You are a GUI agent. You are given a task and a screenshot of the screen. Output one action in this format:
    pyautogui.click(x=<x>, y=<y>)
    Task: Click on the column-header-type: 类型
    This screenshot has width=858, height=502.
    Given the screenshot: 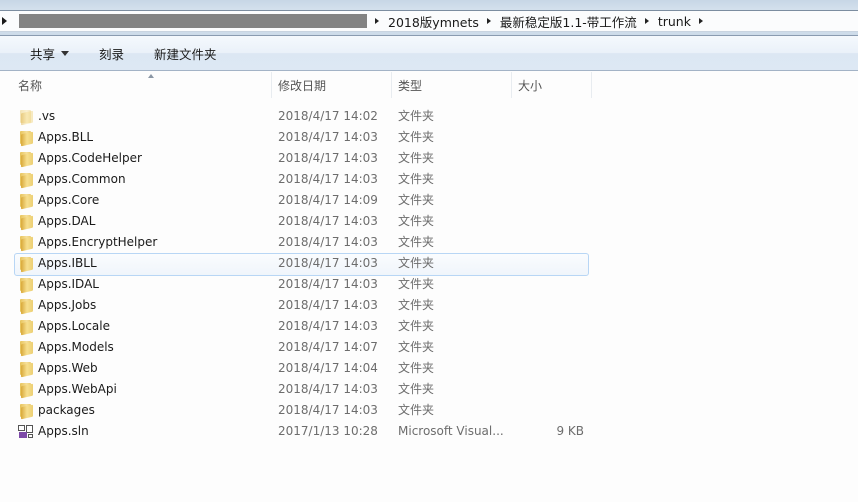 What is the action you would take?
    pyautogui.click(x=452, y=85)
    